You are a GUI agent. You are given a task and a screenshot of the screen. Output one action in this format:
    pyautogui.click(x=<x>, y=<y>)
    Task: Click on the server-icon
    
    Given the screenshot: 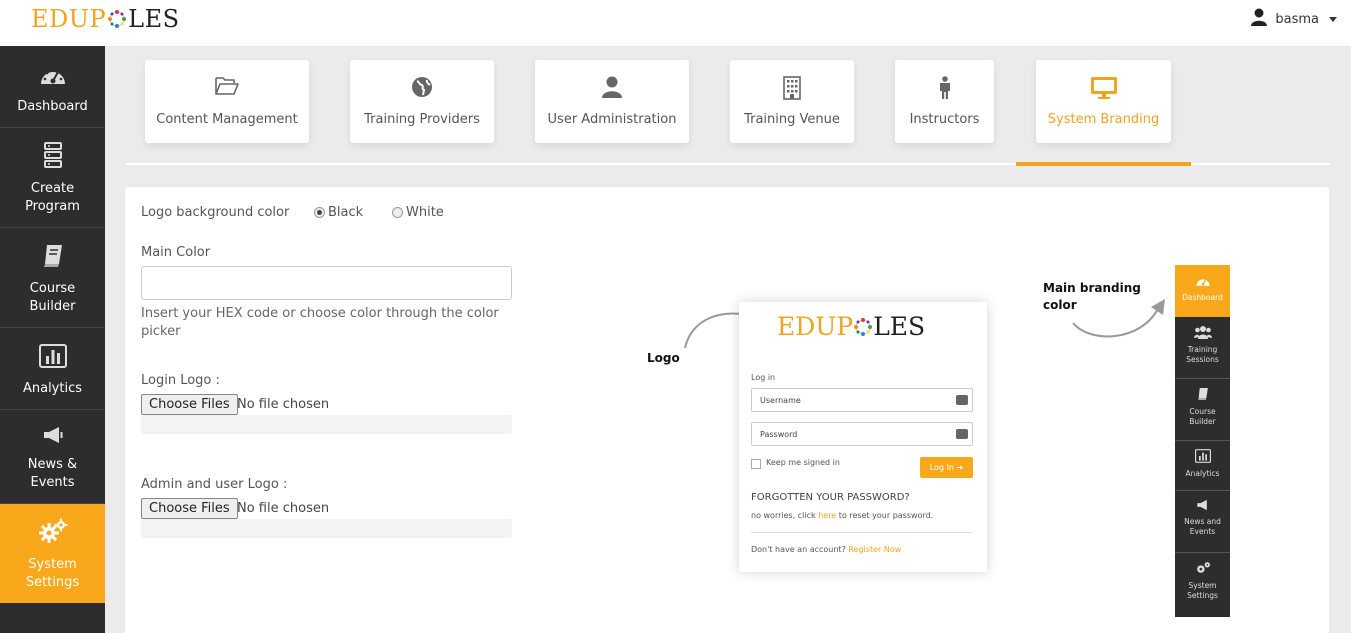 What is the action you would take?
    pyautogui.click(x=52, y=158)
    